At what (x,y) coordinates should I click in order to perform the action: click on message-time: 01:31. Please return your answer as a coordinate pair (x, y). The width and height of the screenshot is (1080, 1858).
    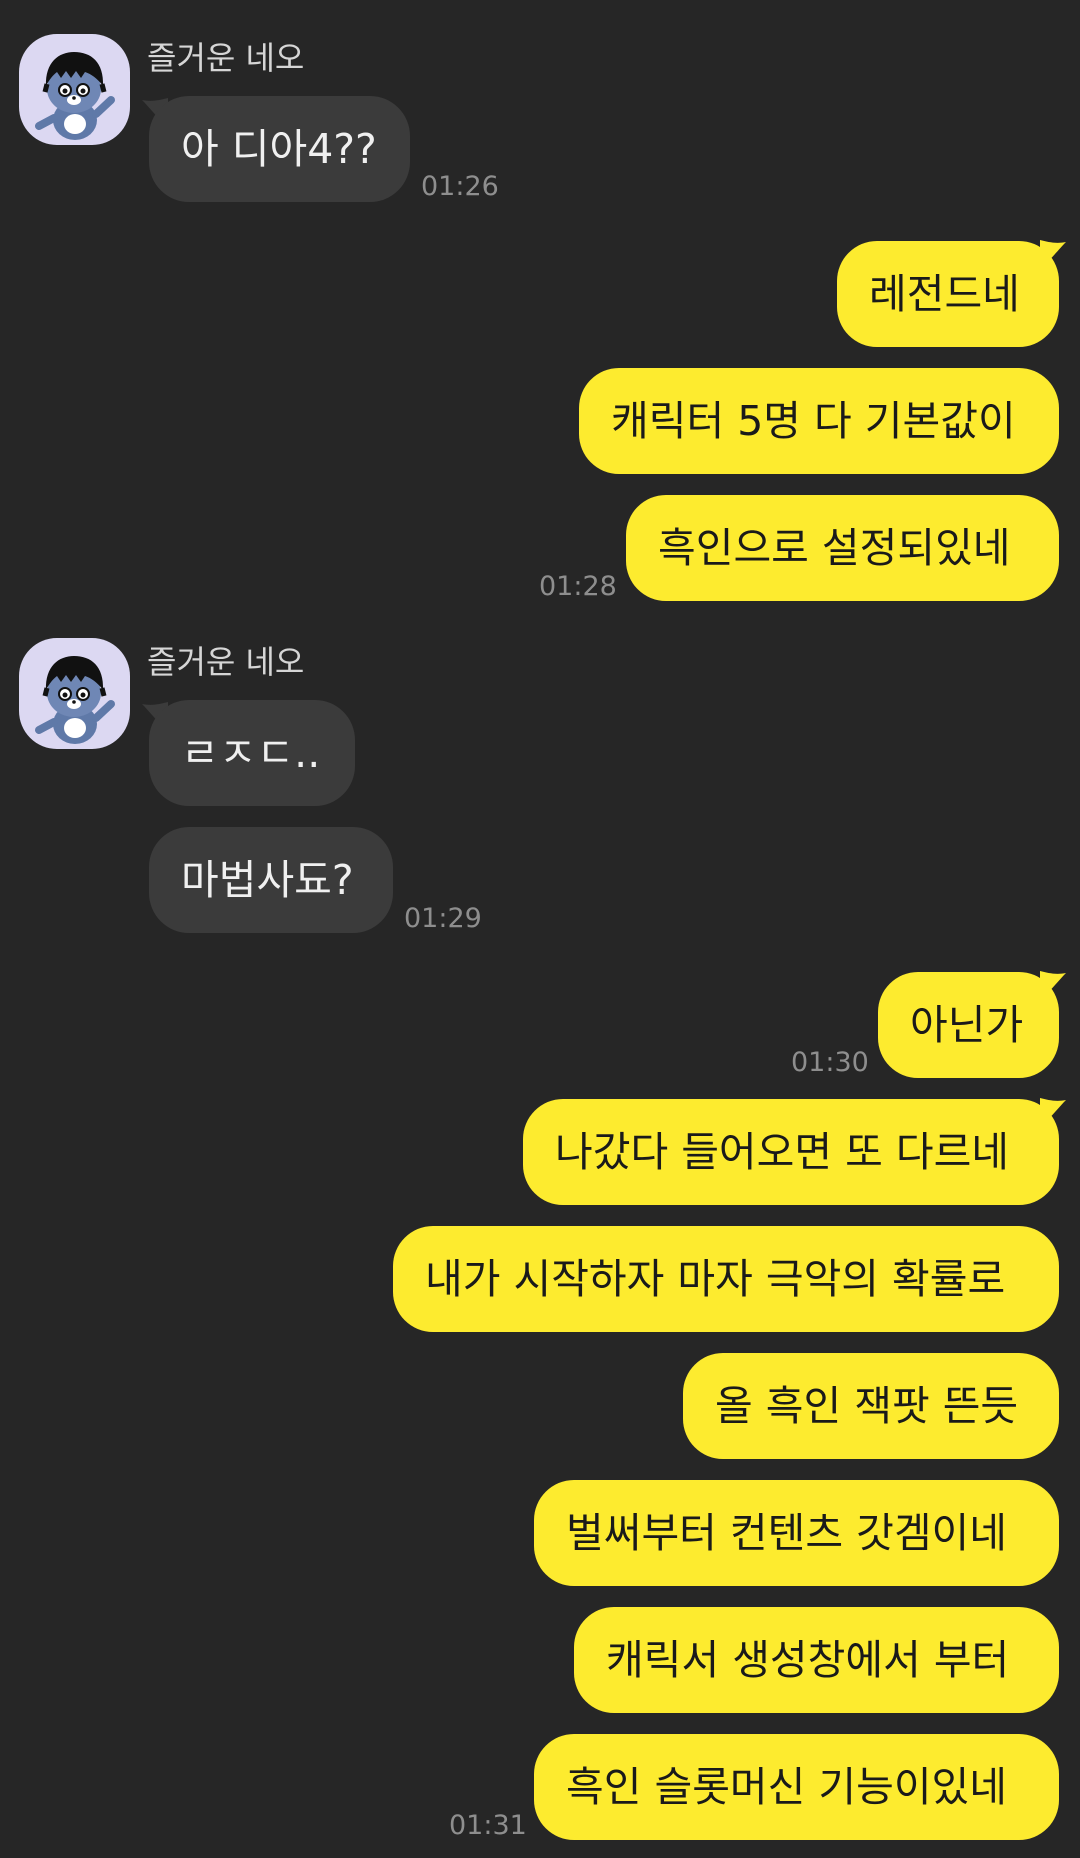
    Looking at the image, I should click on (488, 1825).